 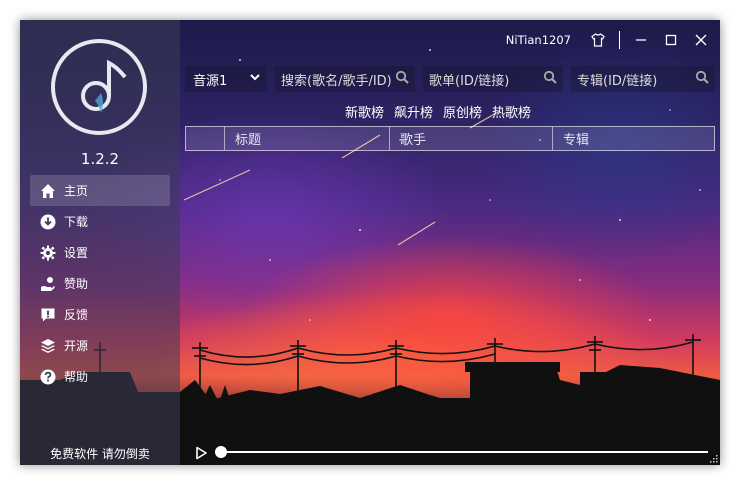 What do you see at coordinates (76, 346) in the screenshot?
I see `sidebar-item-label: 开源` at bounding box center [76, 346].